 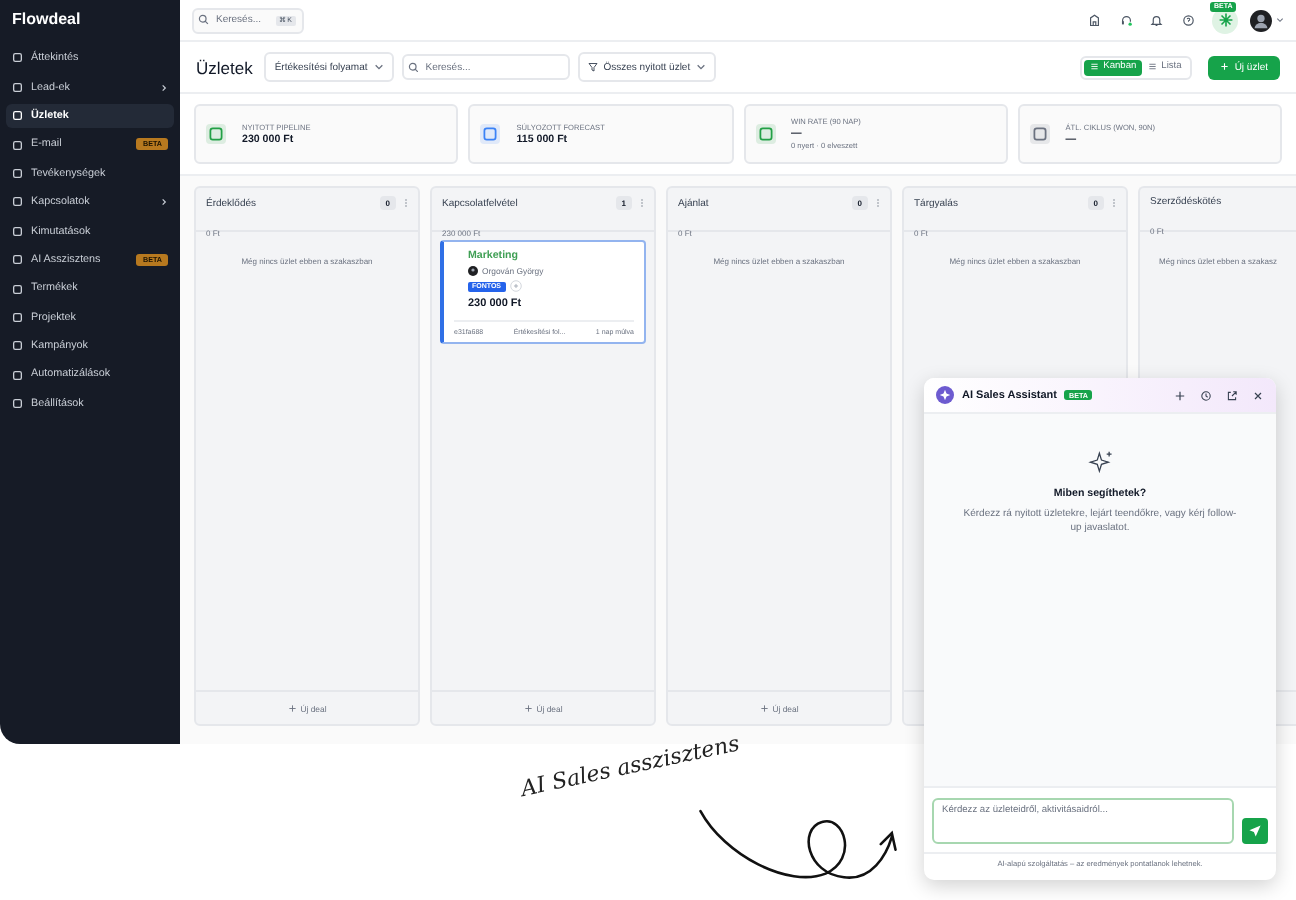 I want to click on logo: Flowdeal, so click(x=46, y=20).